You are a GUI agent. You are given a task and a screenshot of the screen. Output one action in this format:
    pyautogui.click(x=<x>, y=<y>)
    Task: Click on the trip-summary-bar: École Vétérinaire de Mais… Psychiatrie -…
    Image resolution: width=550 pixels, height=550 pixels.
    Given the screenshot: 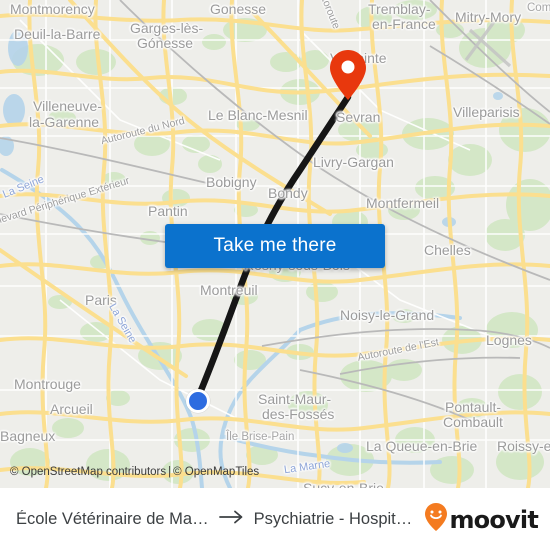 What is the action you would take?
    pyautogui.click(x=275, y=519)
    